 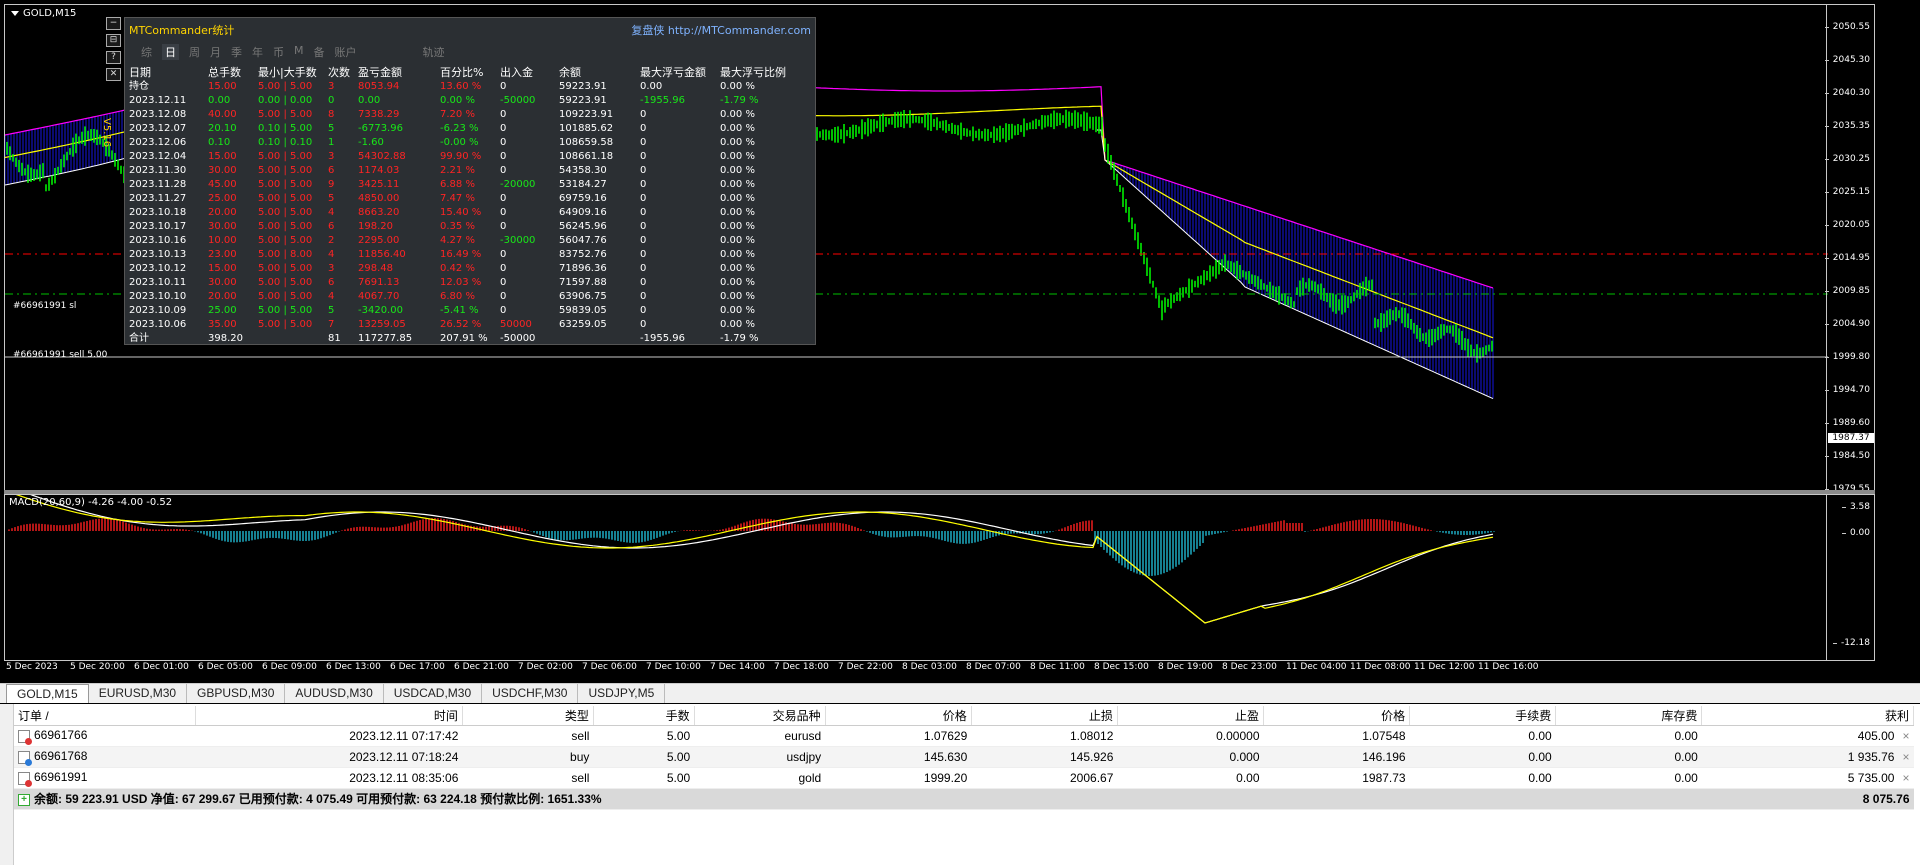 I want to click on stats-cell: 13259.05, so click(x=382, y=324).